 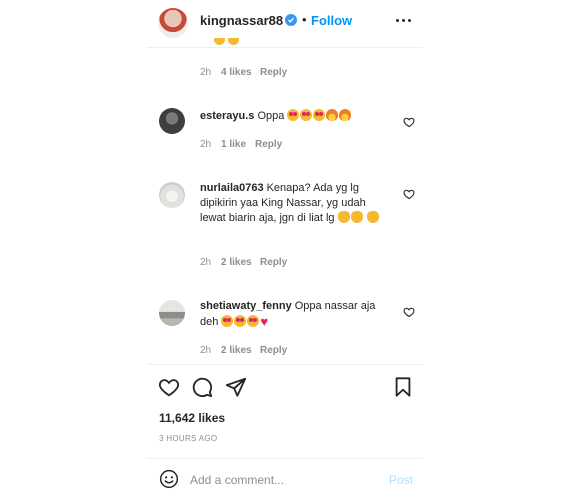 I want to click on follow-button: Follow, so click(x=331, y=20).